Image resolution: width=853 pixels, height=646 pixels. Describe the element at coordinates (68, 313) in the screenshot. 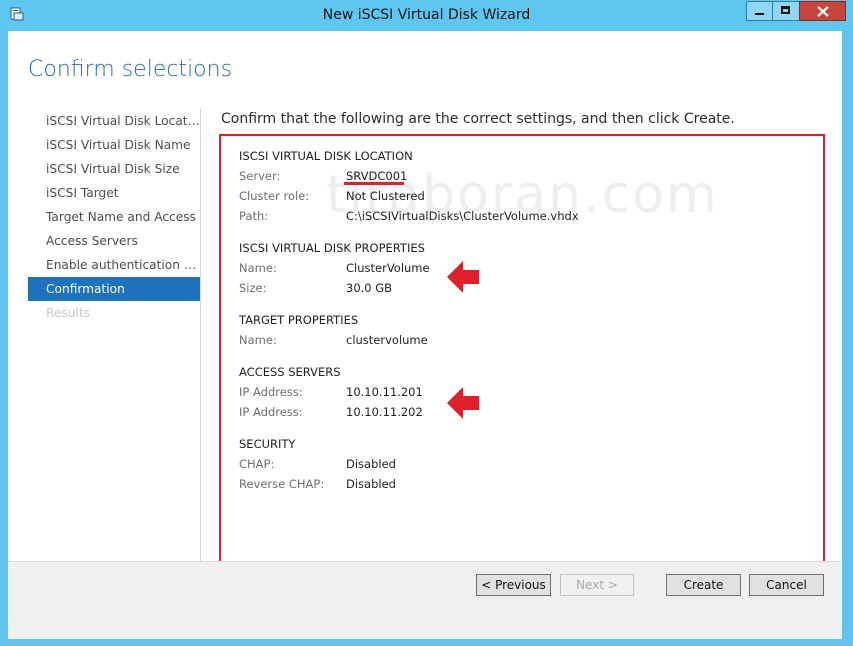

I see `nav-step-results: Results` at that location.